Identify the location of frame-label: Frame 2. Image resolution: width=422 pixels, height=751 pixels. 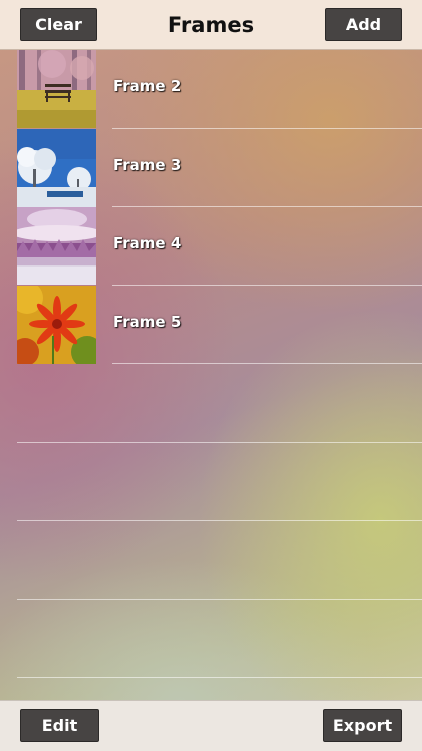
(147, 86).